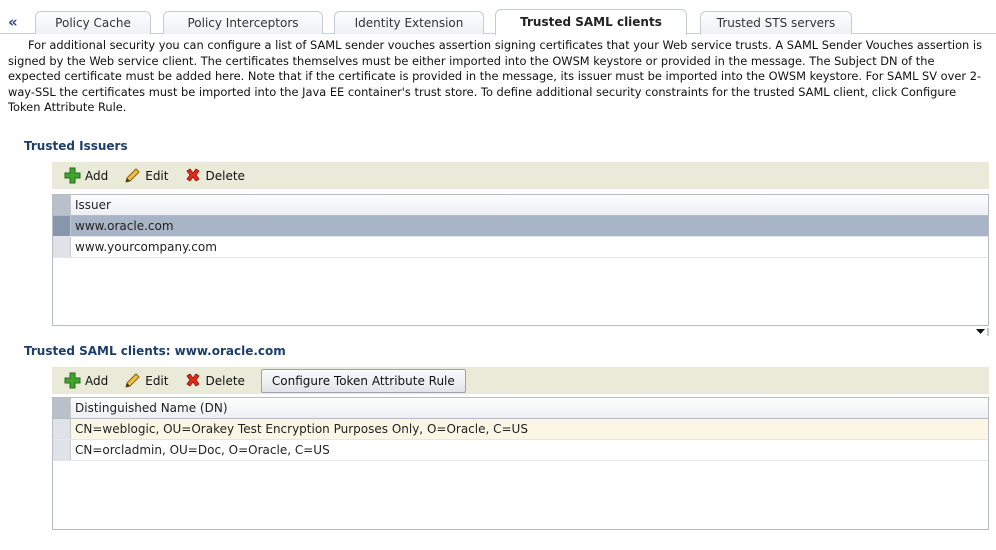 This screenshot has height=550, width=996. I want to click on issuers-add-button: Add, so click(86, 175).